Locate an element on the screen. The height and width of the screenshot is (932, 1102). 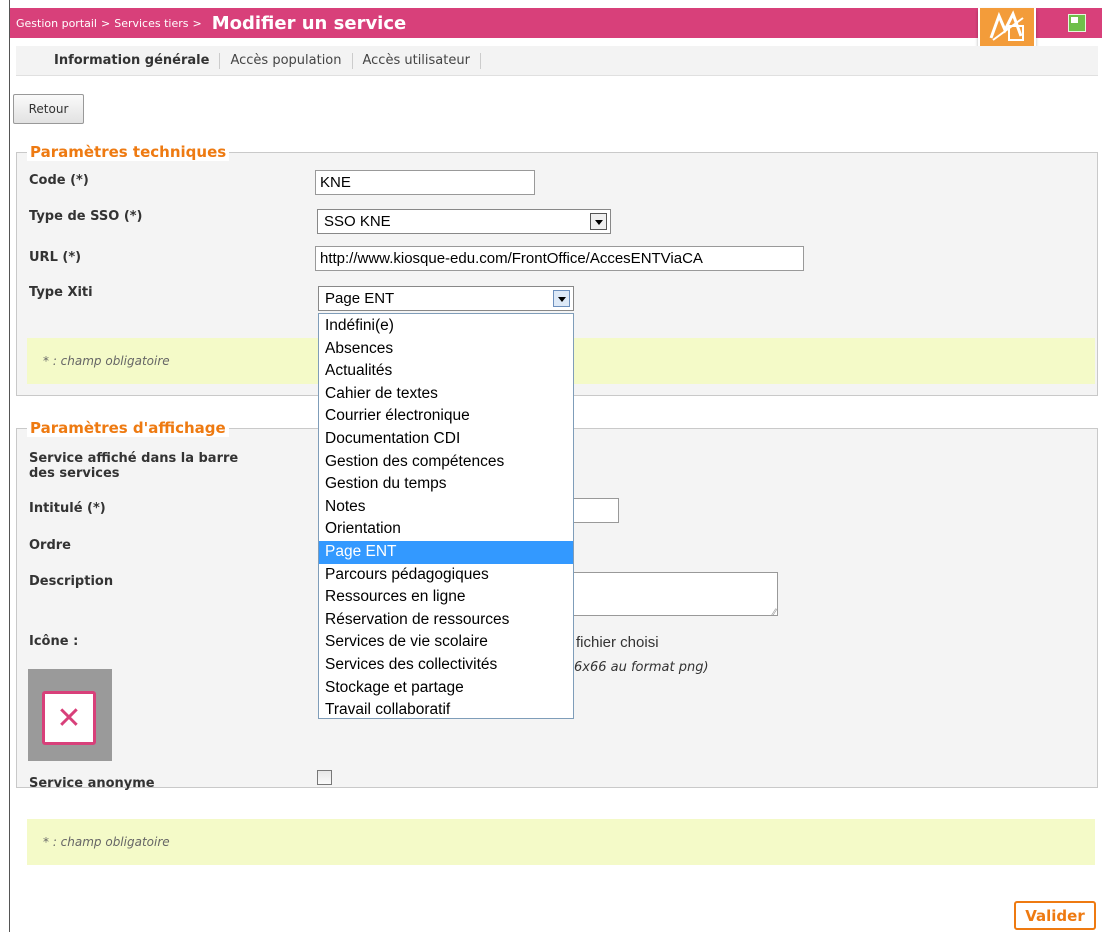
tab-acces-population: Accès population is located at coordinates (286, 60).